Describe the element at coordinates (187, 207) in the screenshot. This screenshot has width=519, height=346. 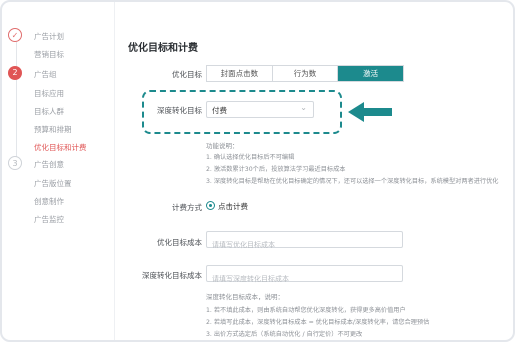
I see `billing-label: 计费方式` at that location.